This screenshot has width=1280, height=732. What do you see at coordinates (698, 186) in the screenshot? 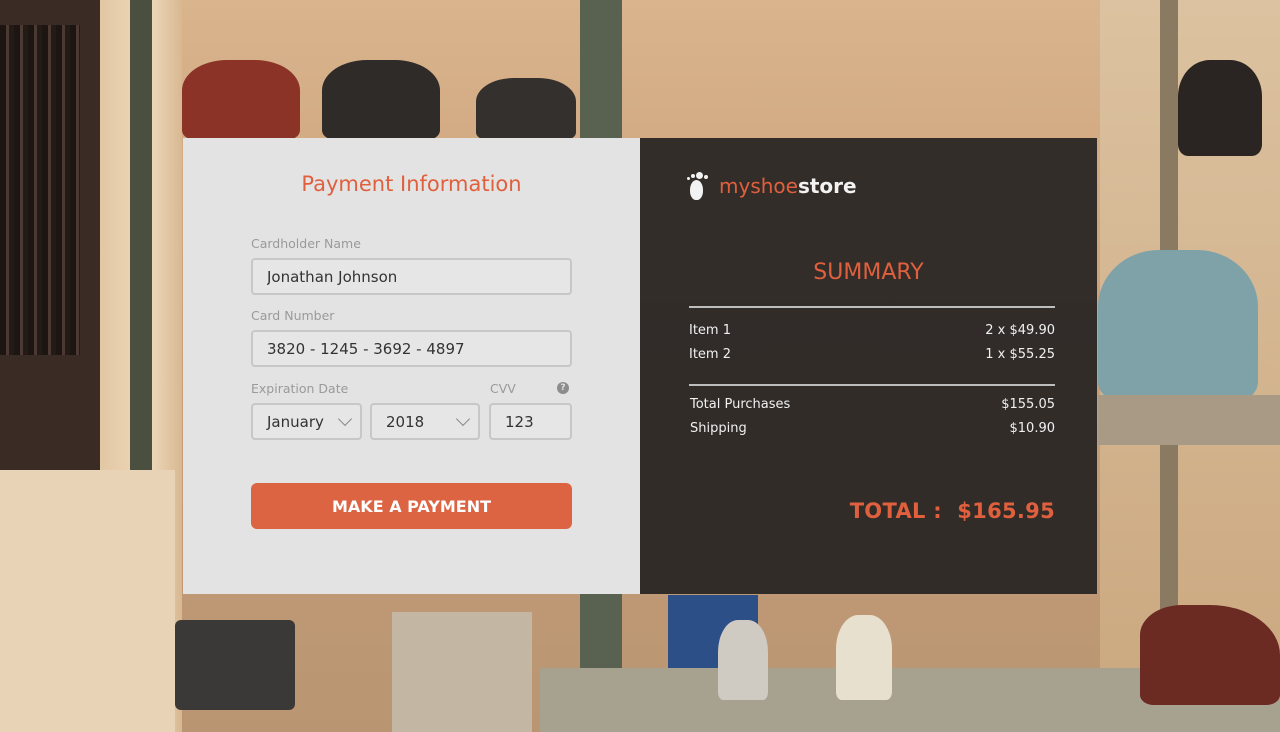
I see `footprint-icon` at bounding box center [698, 186].